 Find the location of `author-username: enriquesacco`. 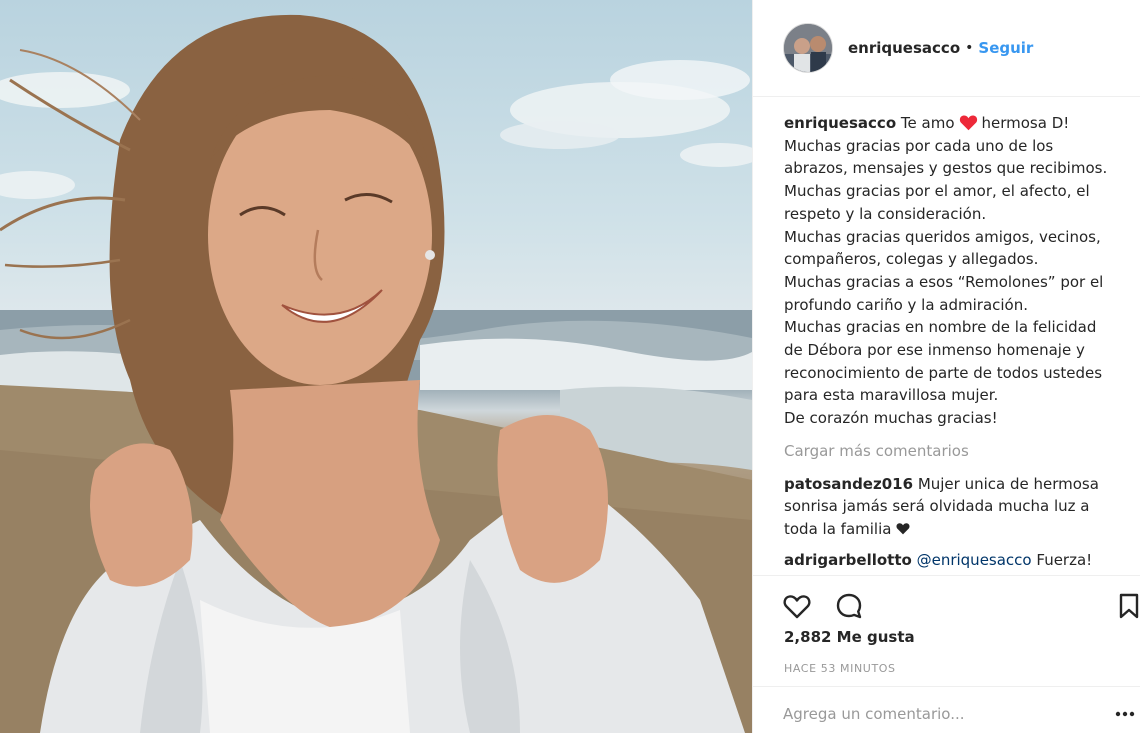

author-username: enriquesacco is located at coordinates (904, 48).